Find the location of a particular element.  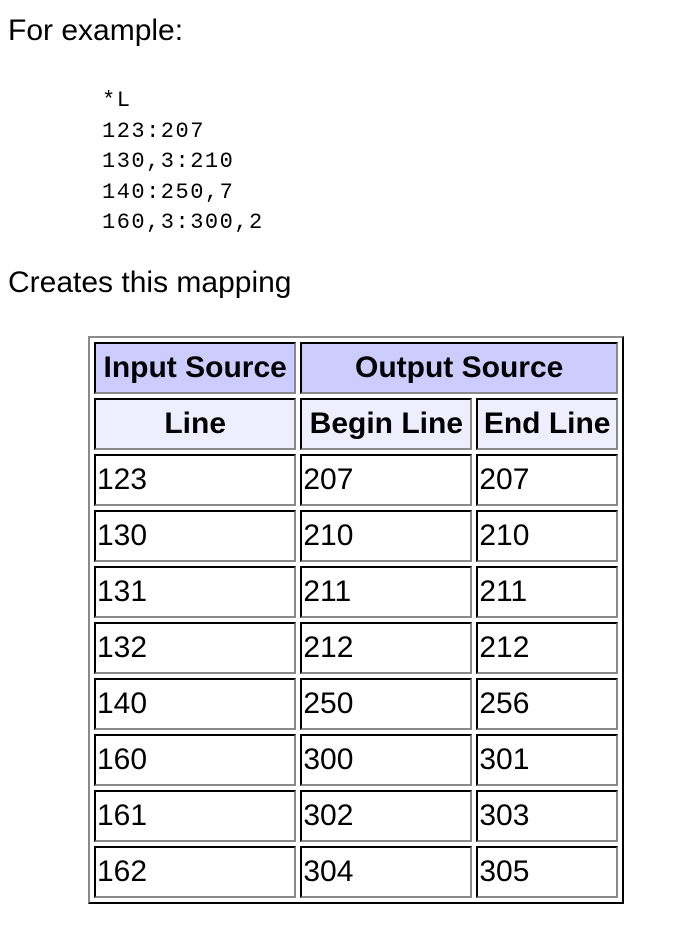

cell-begin-line: 302 is located at coordinates (386, 816).